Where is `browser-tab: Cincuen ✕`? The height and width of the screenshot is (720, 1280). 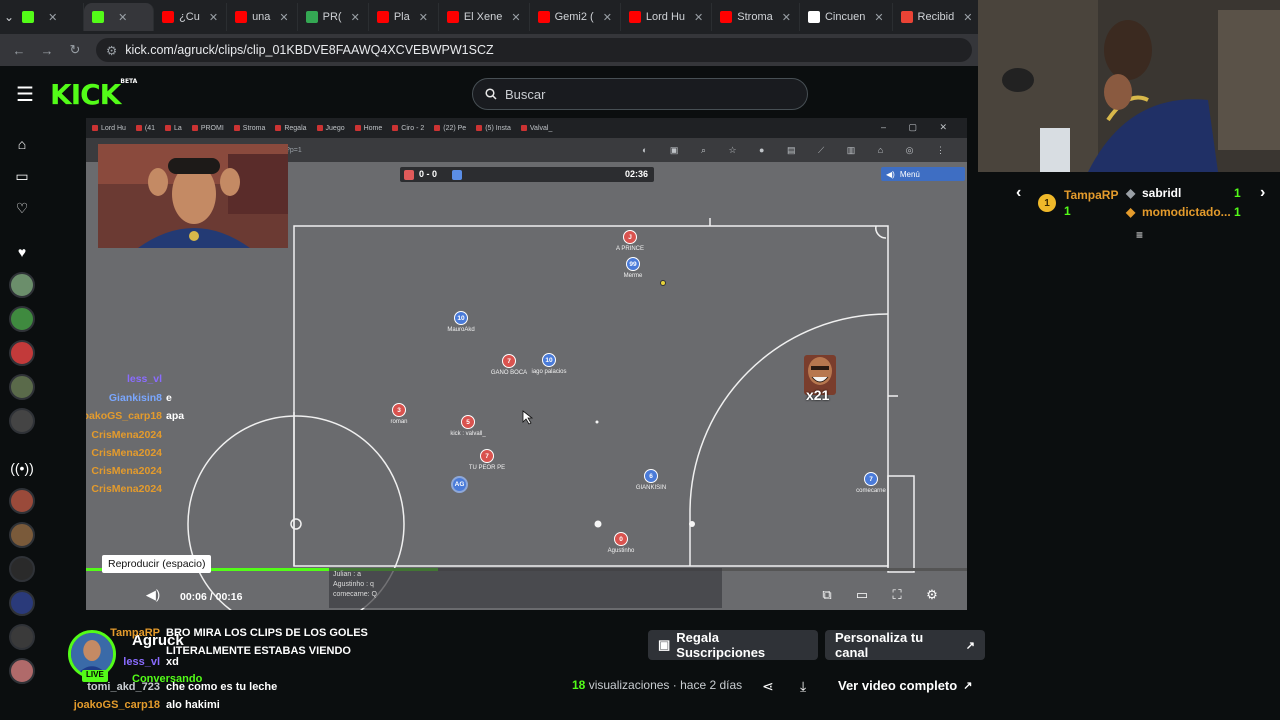
browser-tab: Cincuen ✕ is located at coordinates (846, 17).